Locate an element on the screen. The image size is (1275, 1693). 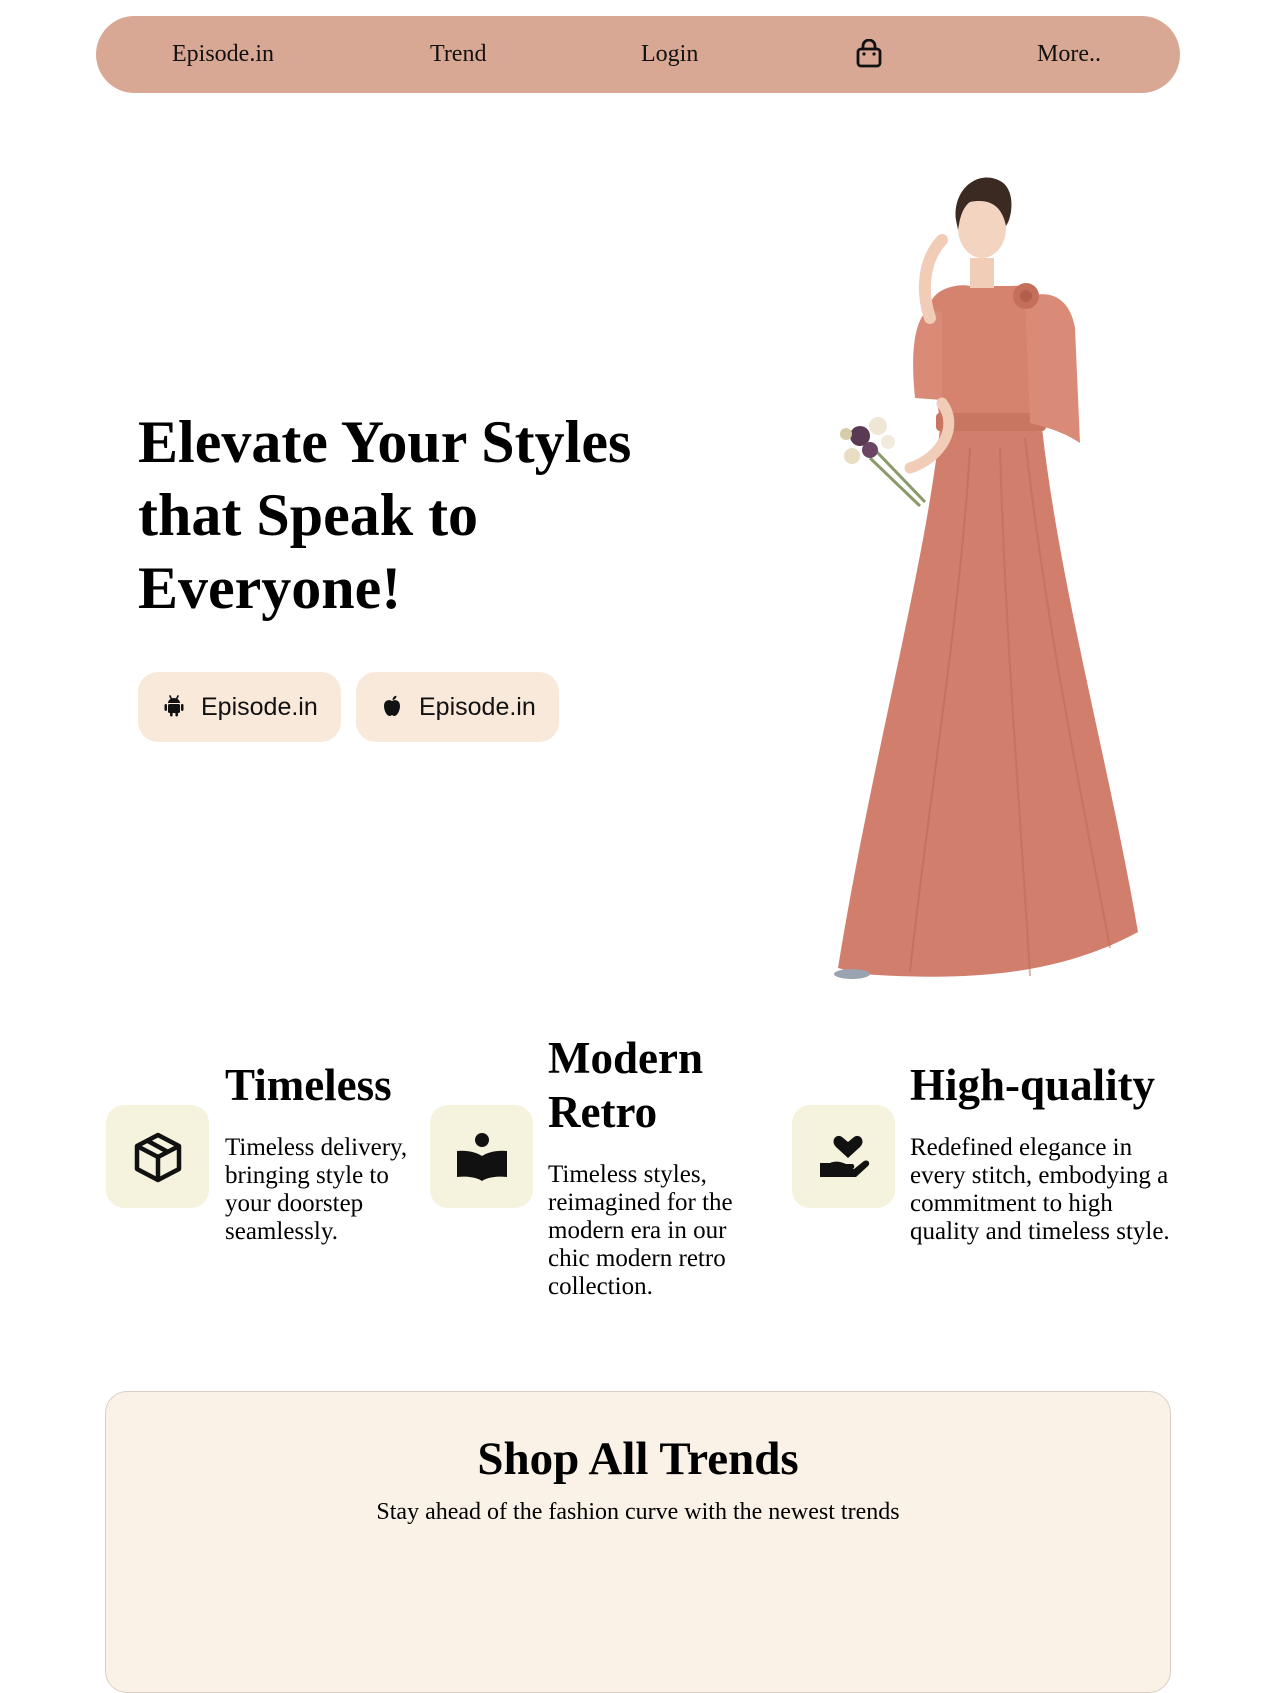
nav-more-link: More.. is located at coordinates (1069, 54).